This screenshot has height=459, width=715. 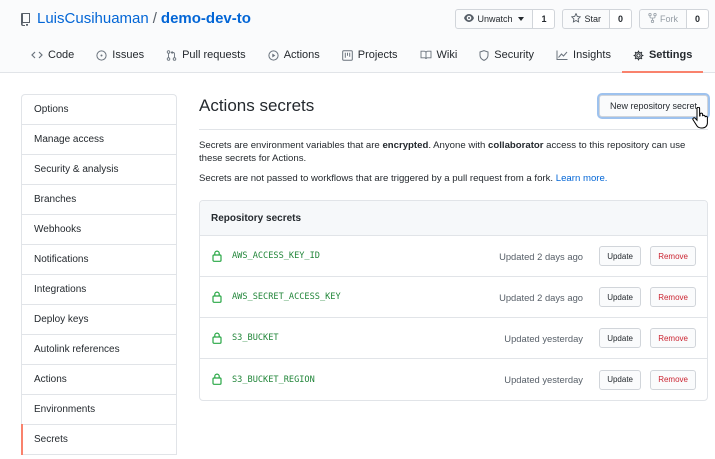 I want to click on issue-icon, so click(x=101, y=55).